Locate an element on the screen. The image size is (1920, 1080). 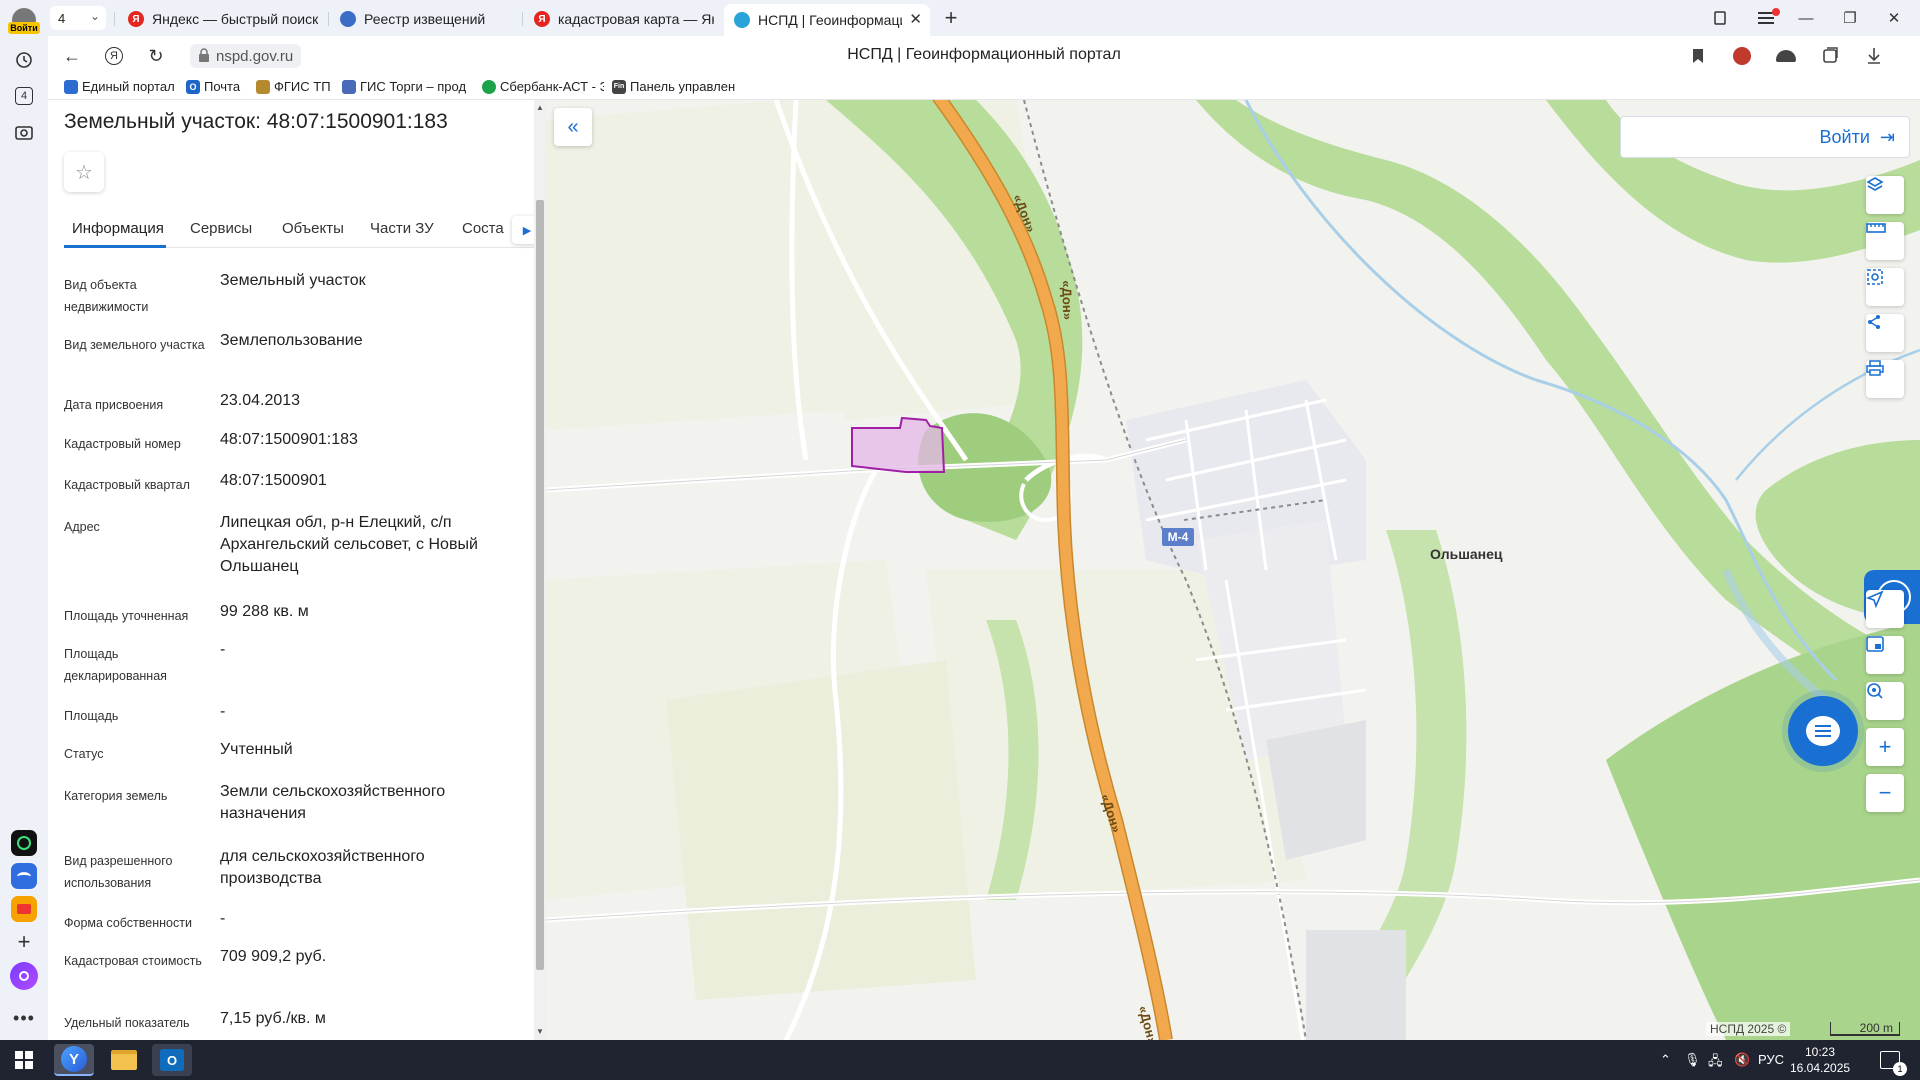
info-label: Адрес is located at coordinates (82, 527).